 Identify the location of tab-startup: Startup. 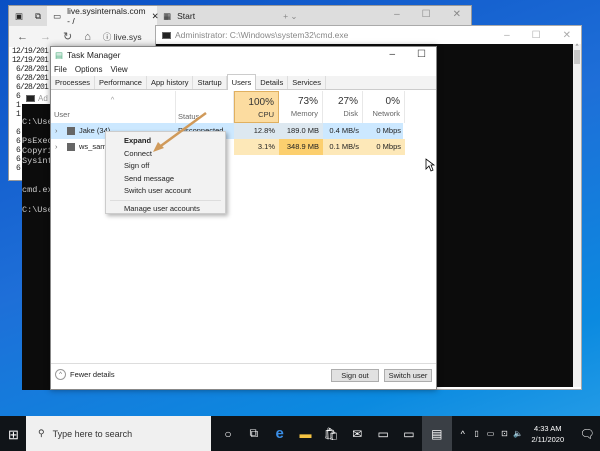
(210, 82).